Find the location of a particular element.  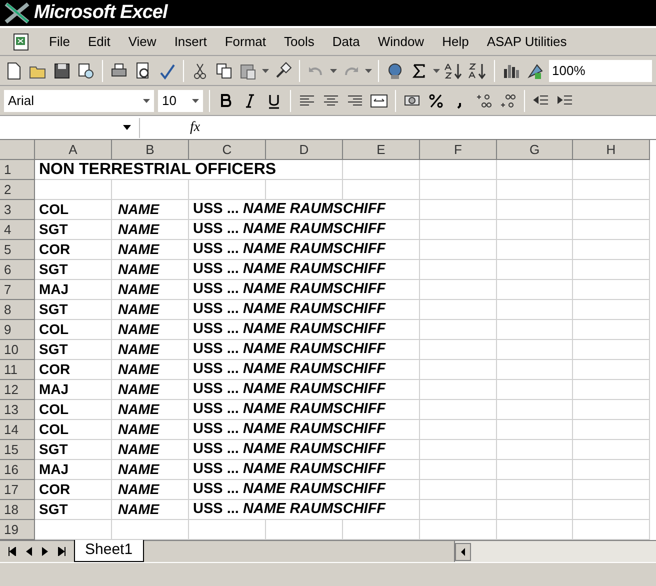

menu-item: ASAP Utilities is located at coordinates (527, 42).